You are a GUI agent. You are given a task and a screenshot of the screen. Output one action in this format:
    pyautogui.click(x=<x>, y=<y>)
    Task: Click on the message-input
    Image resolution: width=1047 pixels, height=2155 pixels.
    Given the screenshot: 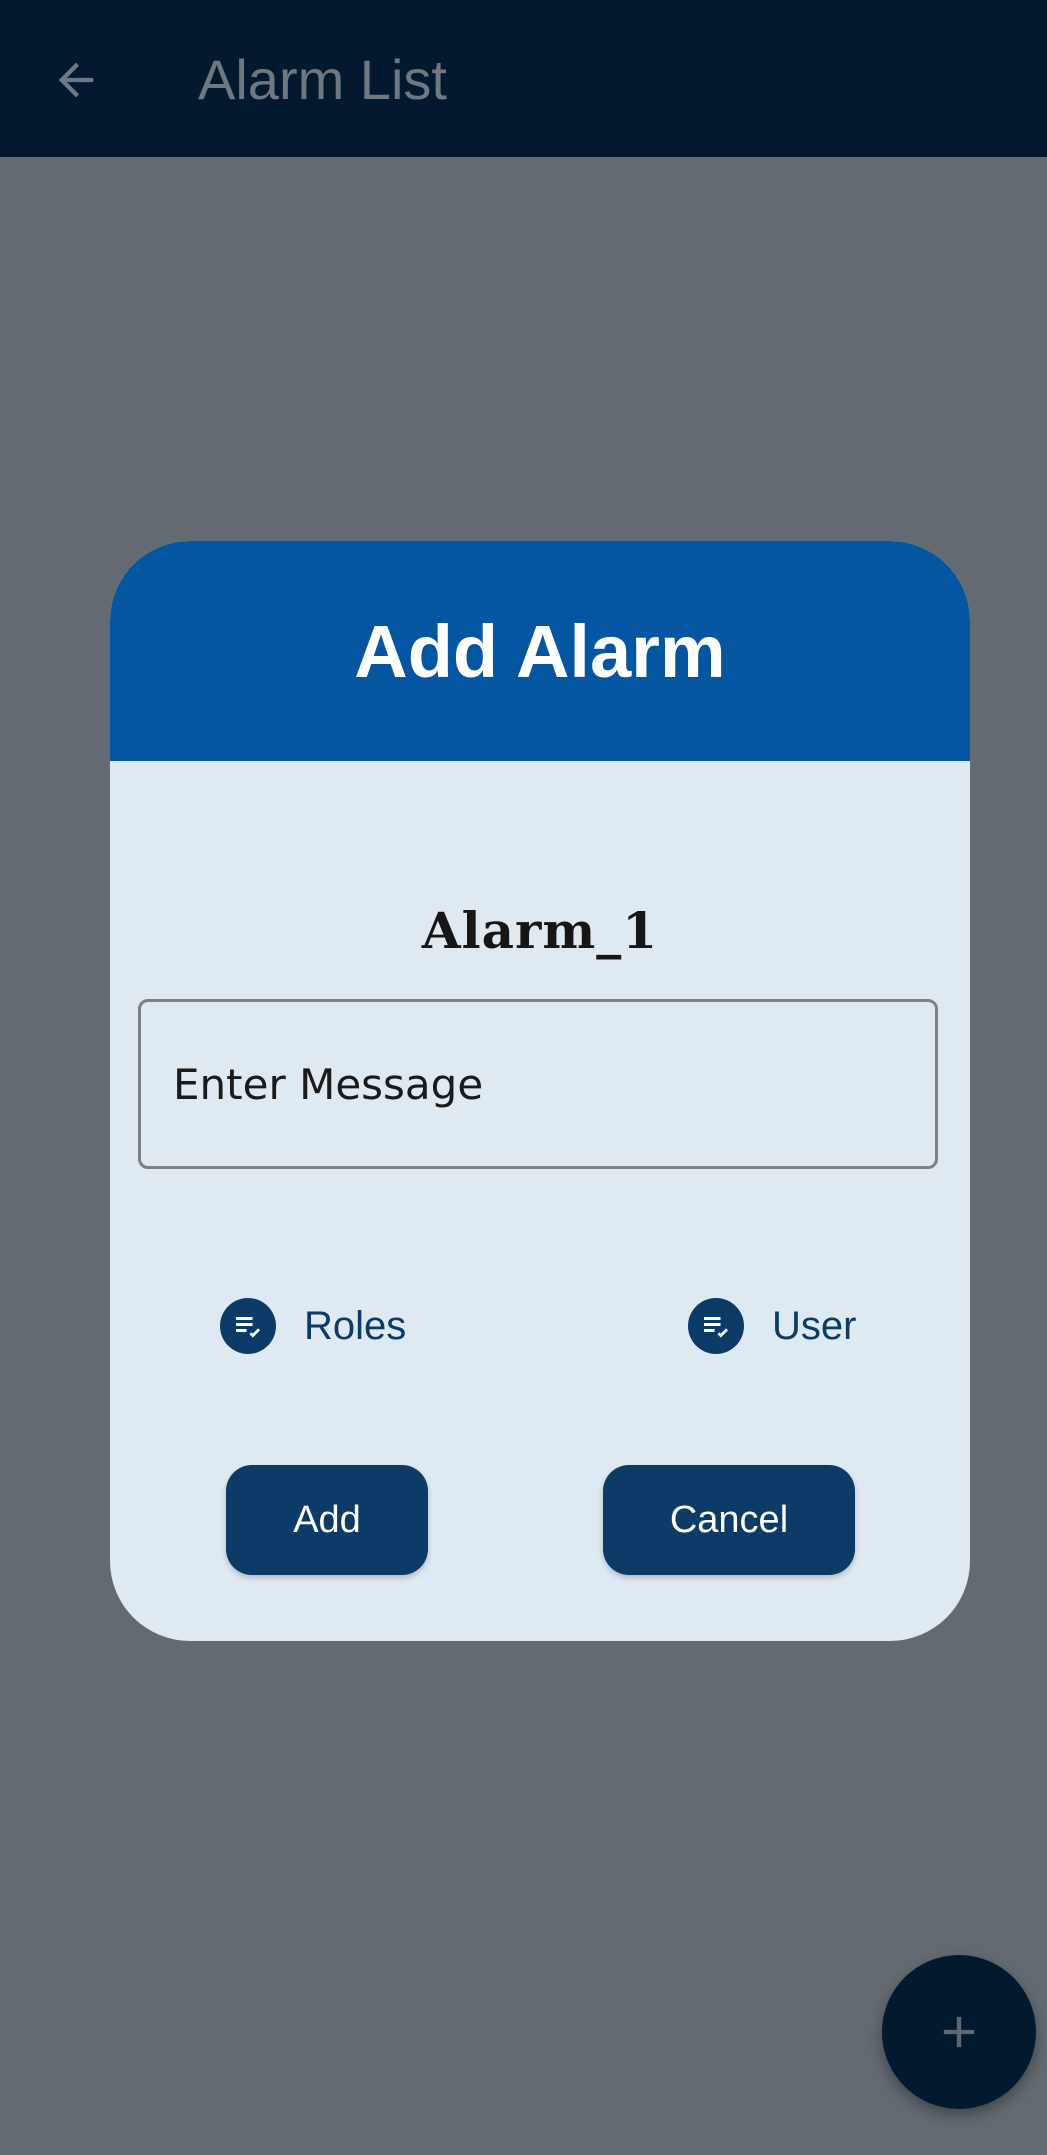 What is the action you would take?
    pyautogui.click(x=538, y=1084)
    